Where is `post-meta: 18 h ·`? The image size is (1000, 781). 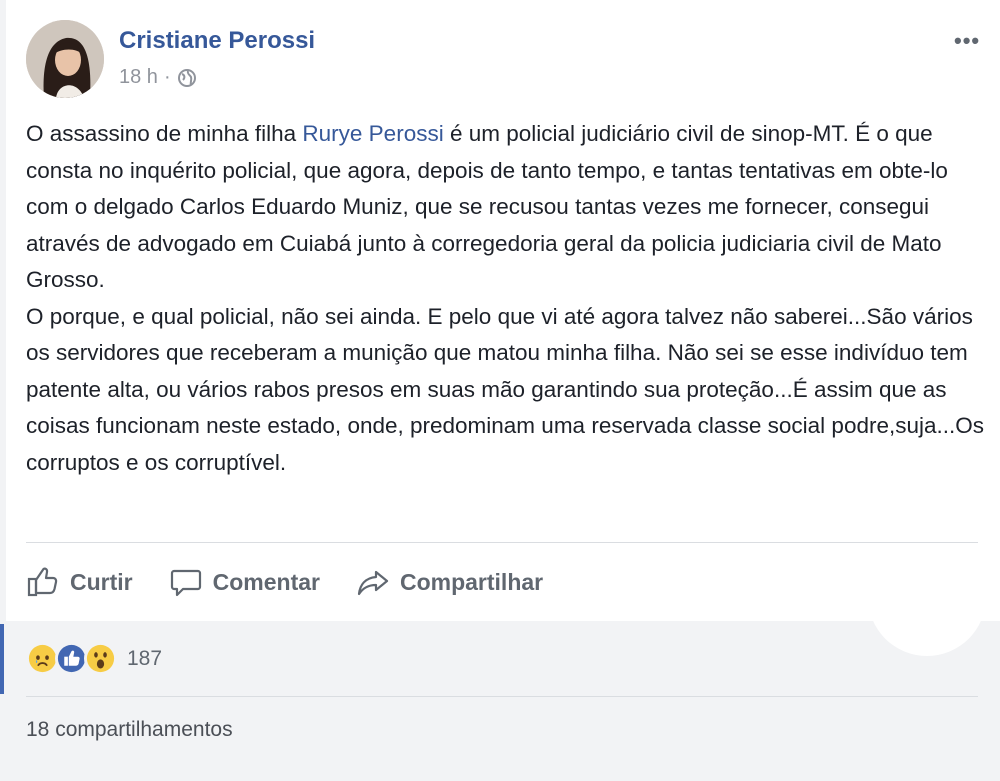
post-meta: 18 h · is located at coordinates (158, 77).